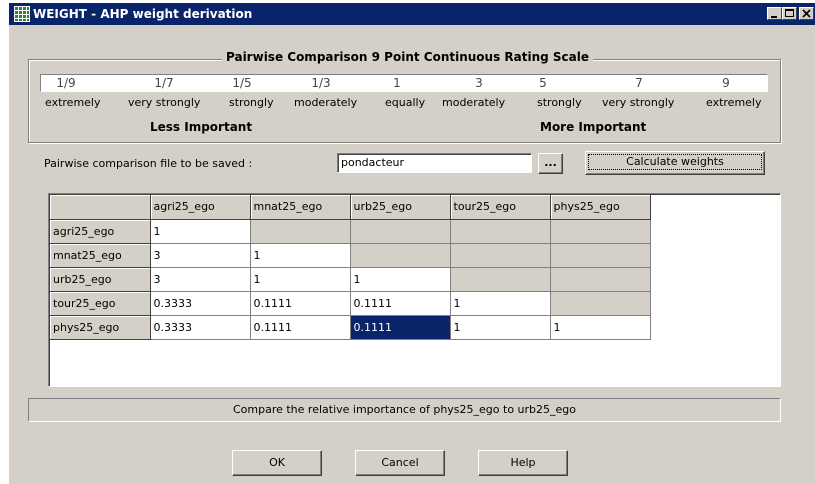 The width and height of the screenshot is (815, 484). I want to click on less-important-label: Less Important, so click(201, 127).